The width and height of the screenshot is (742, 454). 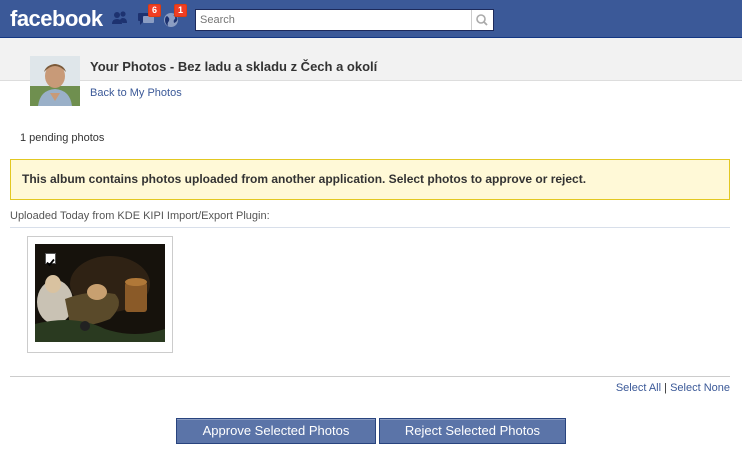 I want to click on friends-icon, so click(x=119, y=17).